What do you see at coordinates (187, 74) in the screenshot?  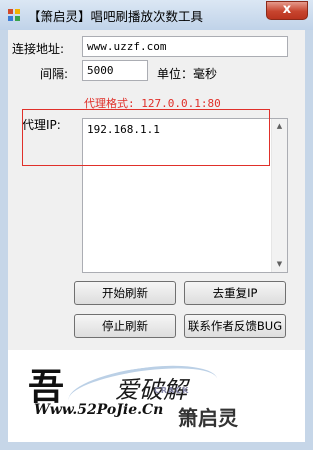 I see `unit-label: 单位：毫秒` at bounding box center [187, 74].